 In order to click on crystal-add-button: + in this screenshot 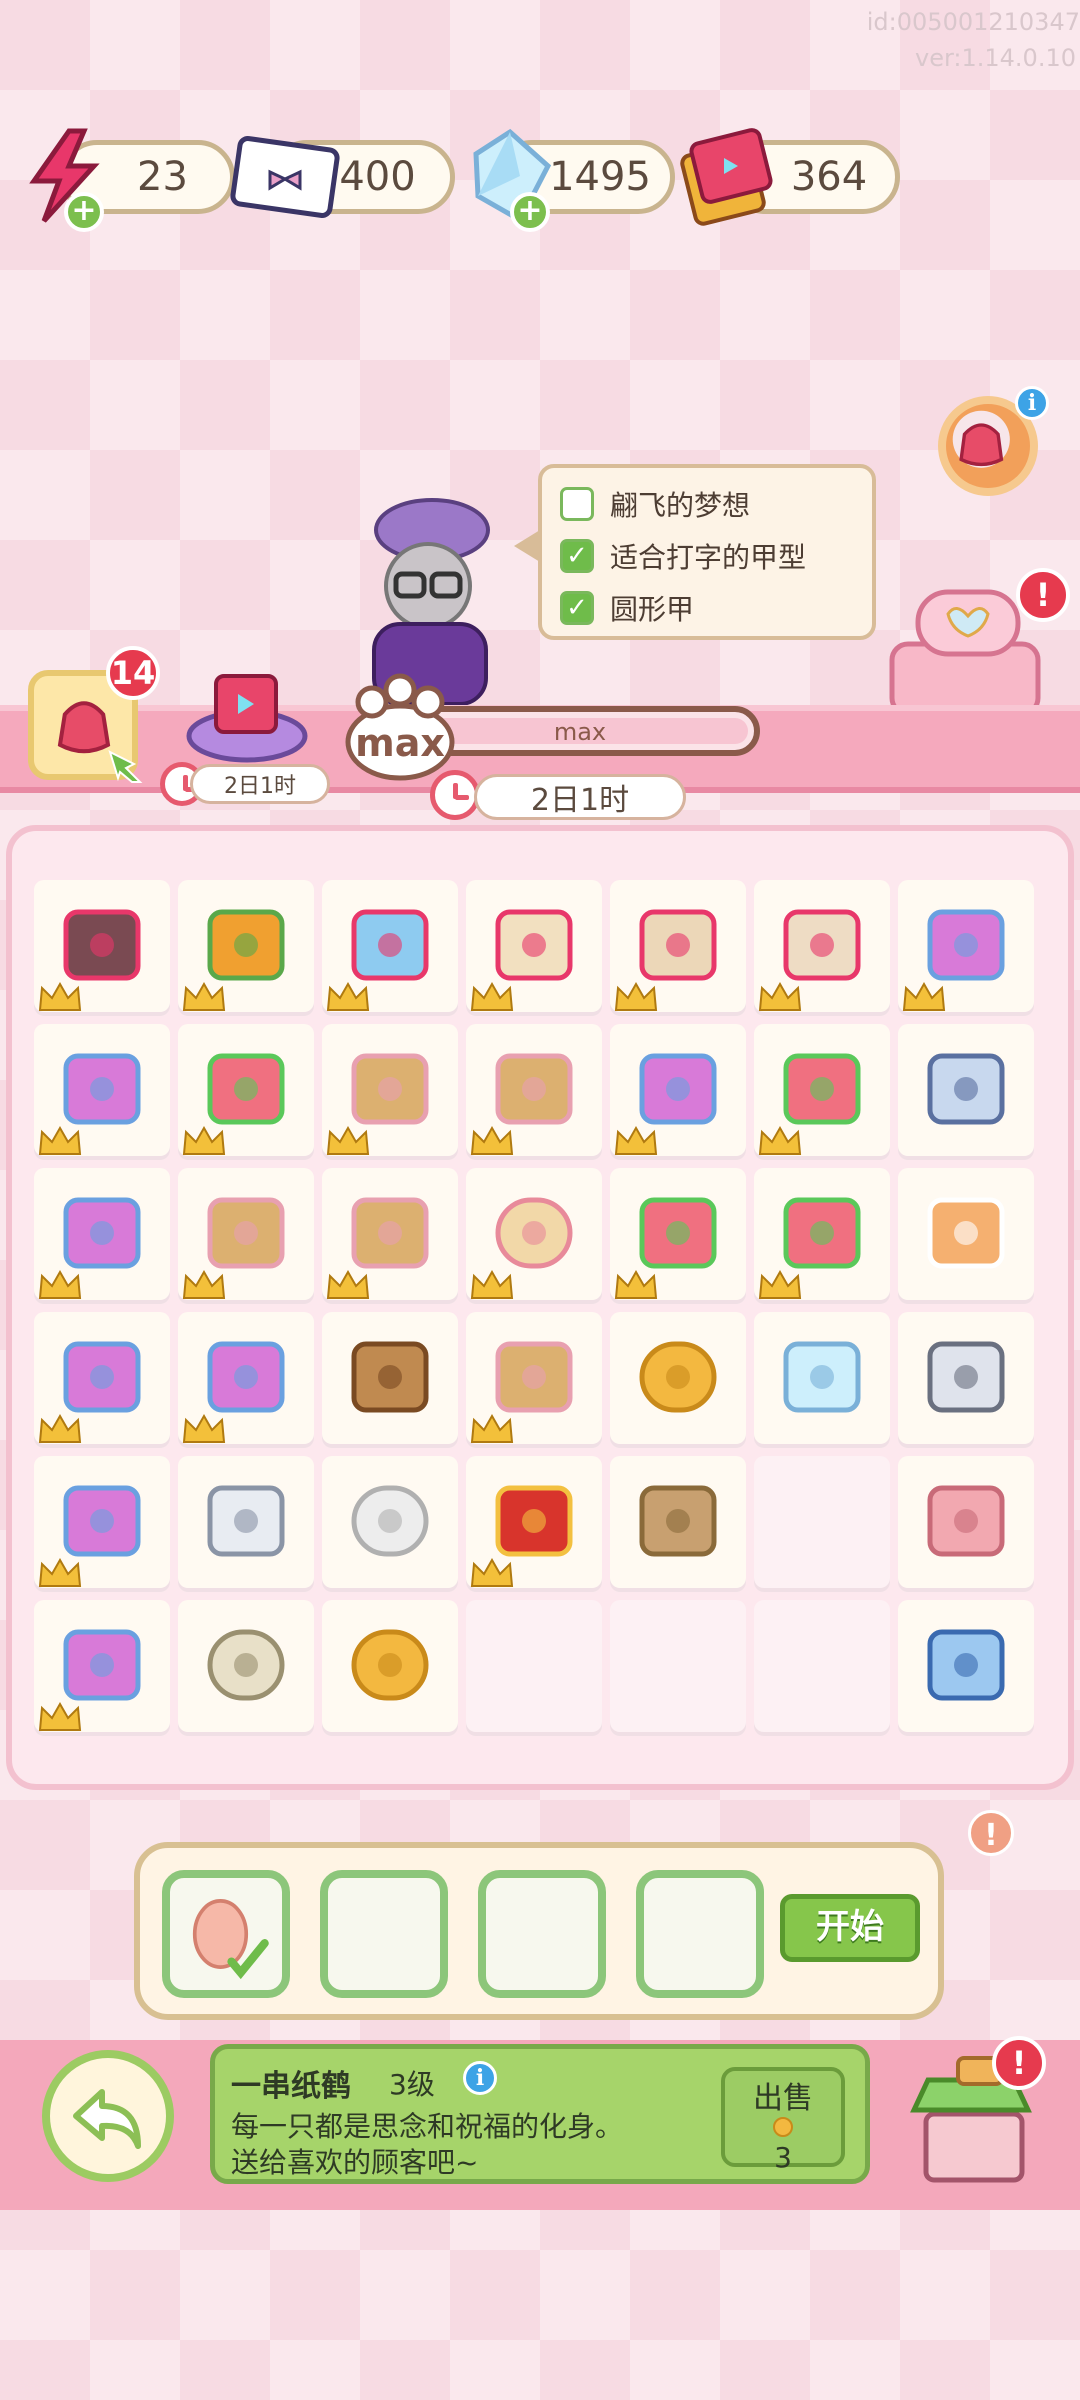, I will do `click(530, 212)`.